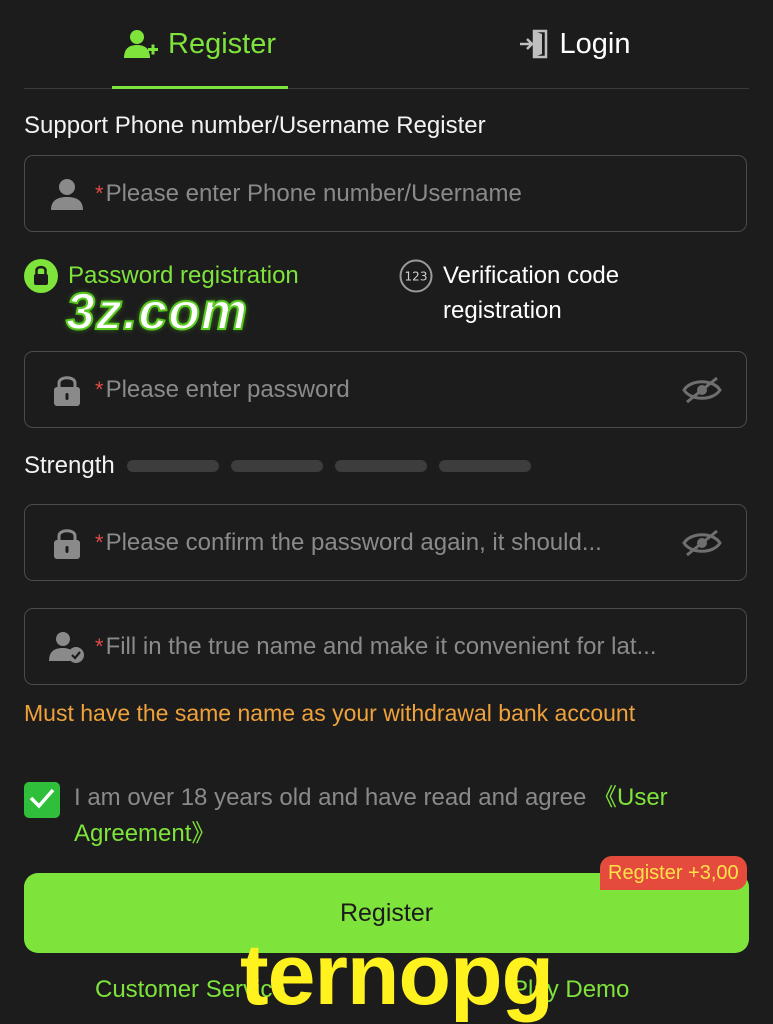 The image size is (773, 1024). Describe the element at coordinates (157, 312) in the screenshot. I see `brand-watermark: 3z.com` at that location.